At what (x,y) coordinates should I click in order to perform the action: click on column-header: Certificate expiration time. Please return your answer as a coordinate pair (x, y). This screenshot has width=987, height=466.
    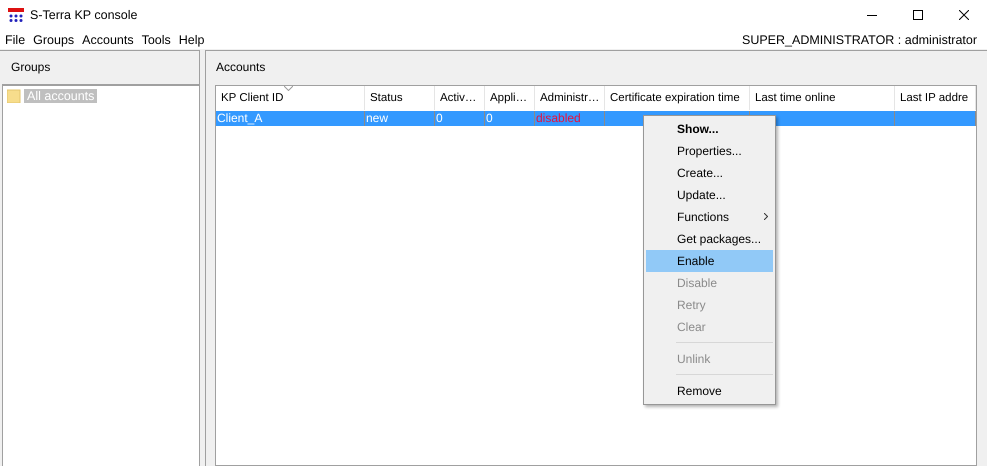
    Looking at the image, I should click on (677, 98).